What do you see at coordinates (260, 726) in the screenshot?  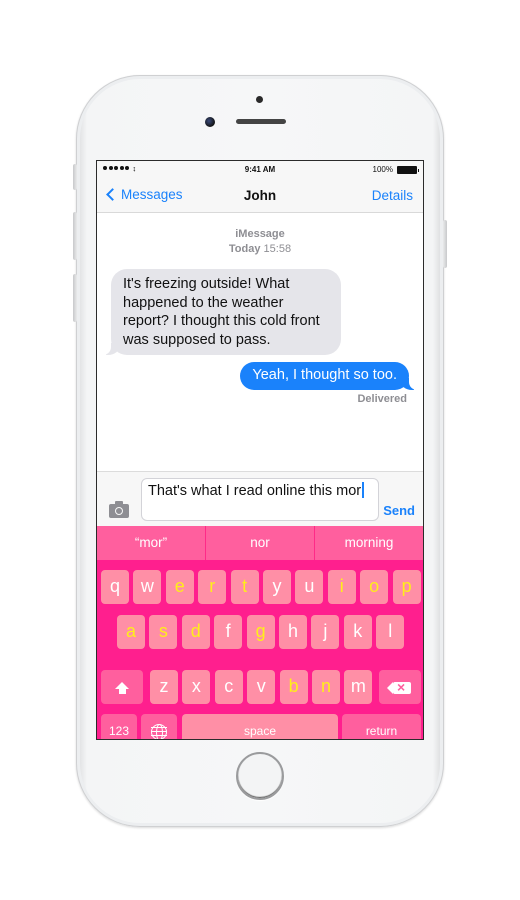 I see `space-key: space` at bounding box center [260, 726].